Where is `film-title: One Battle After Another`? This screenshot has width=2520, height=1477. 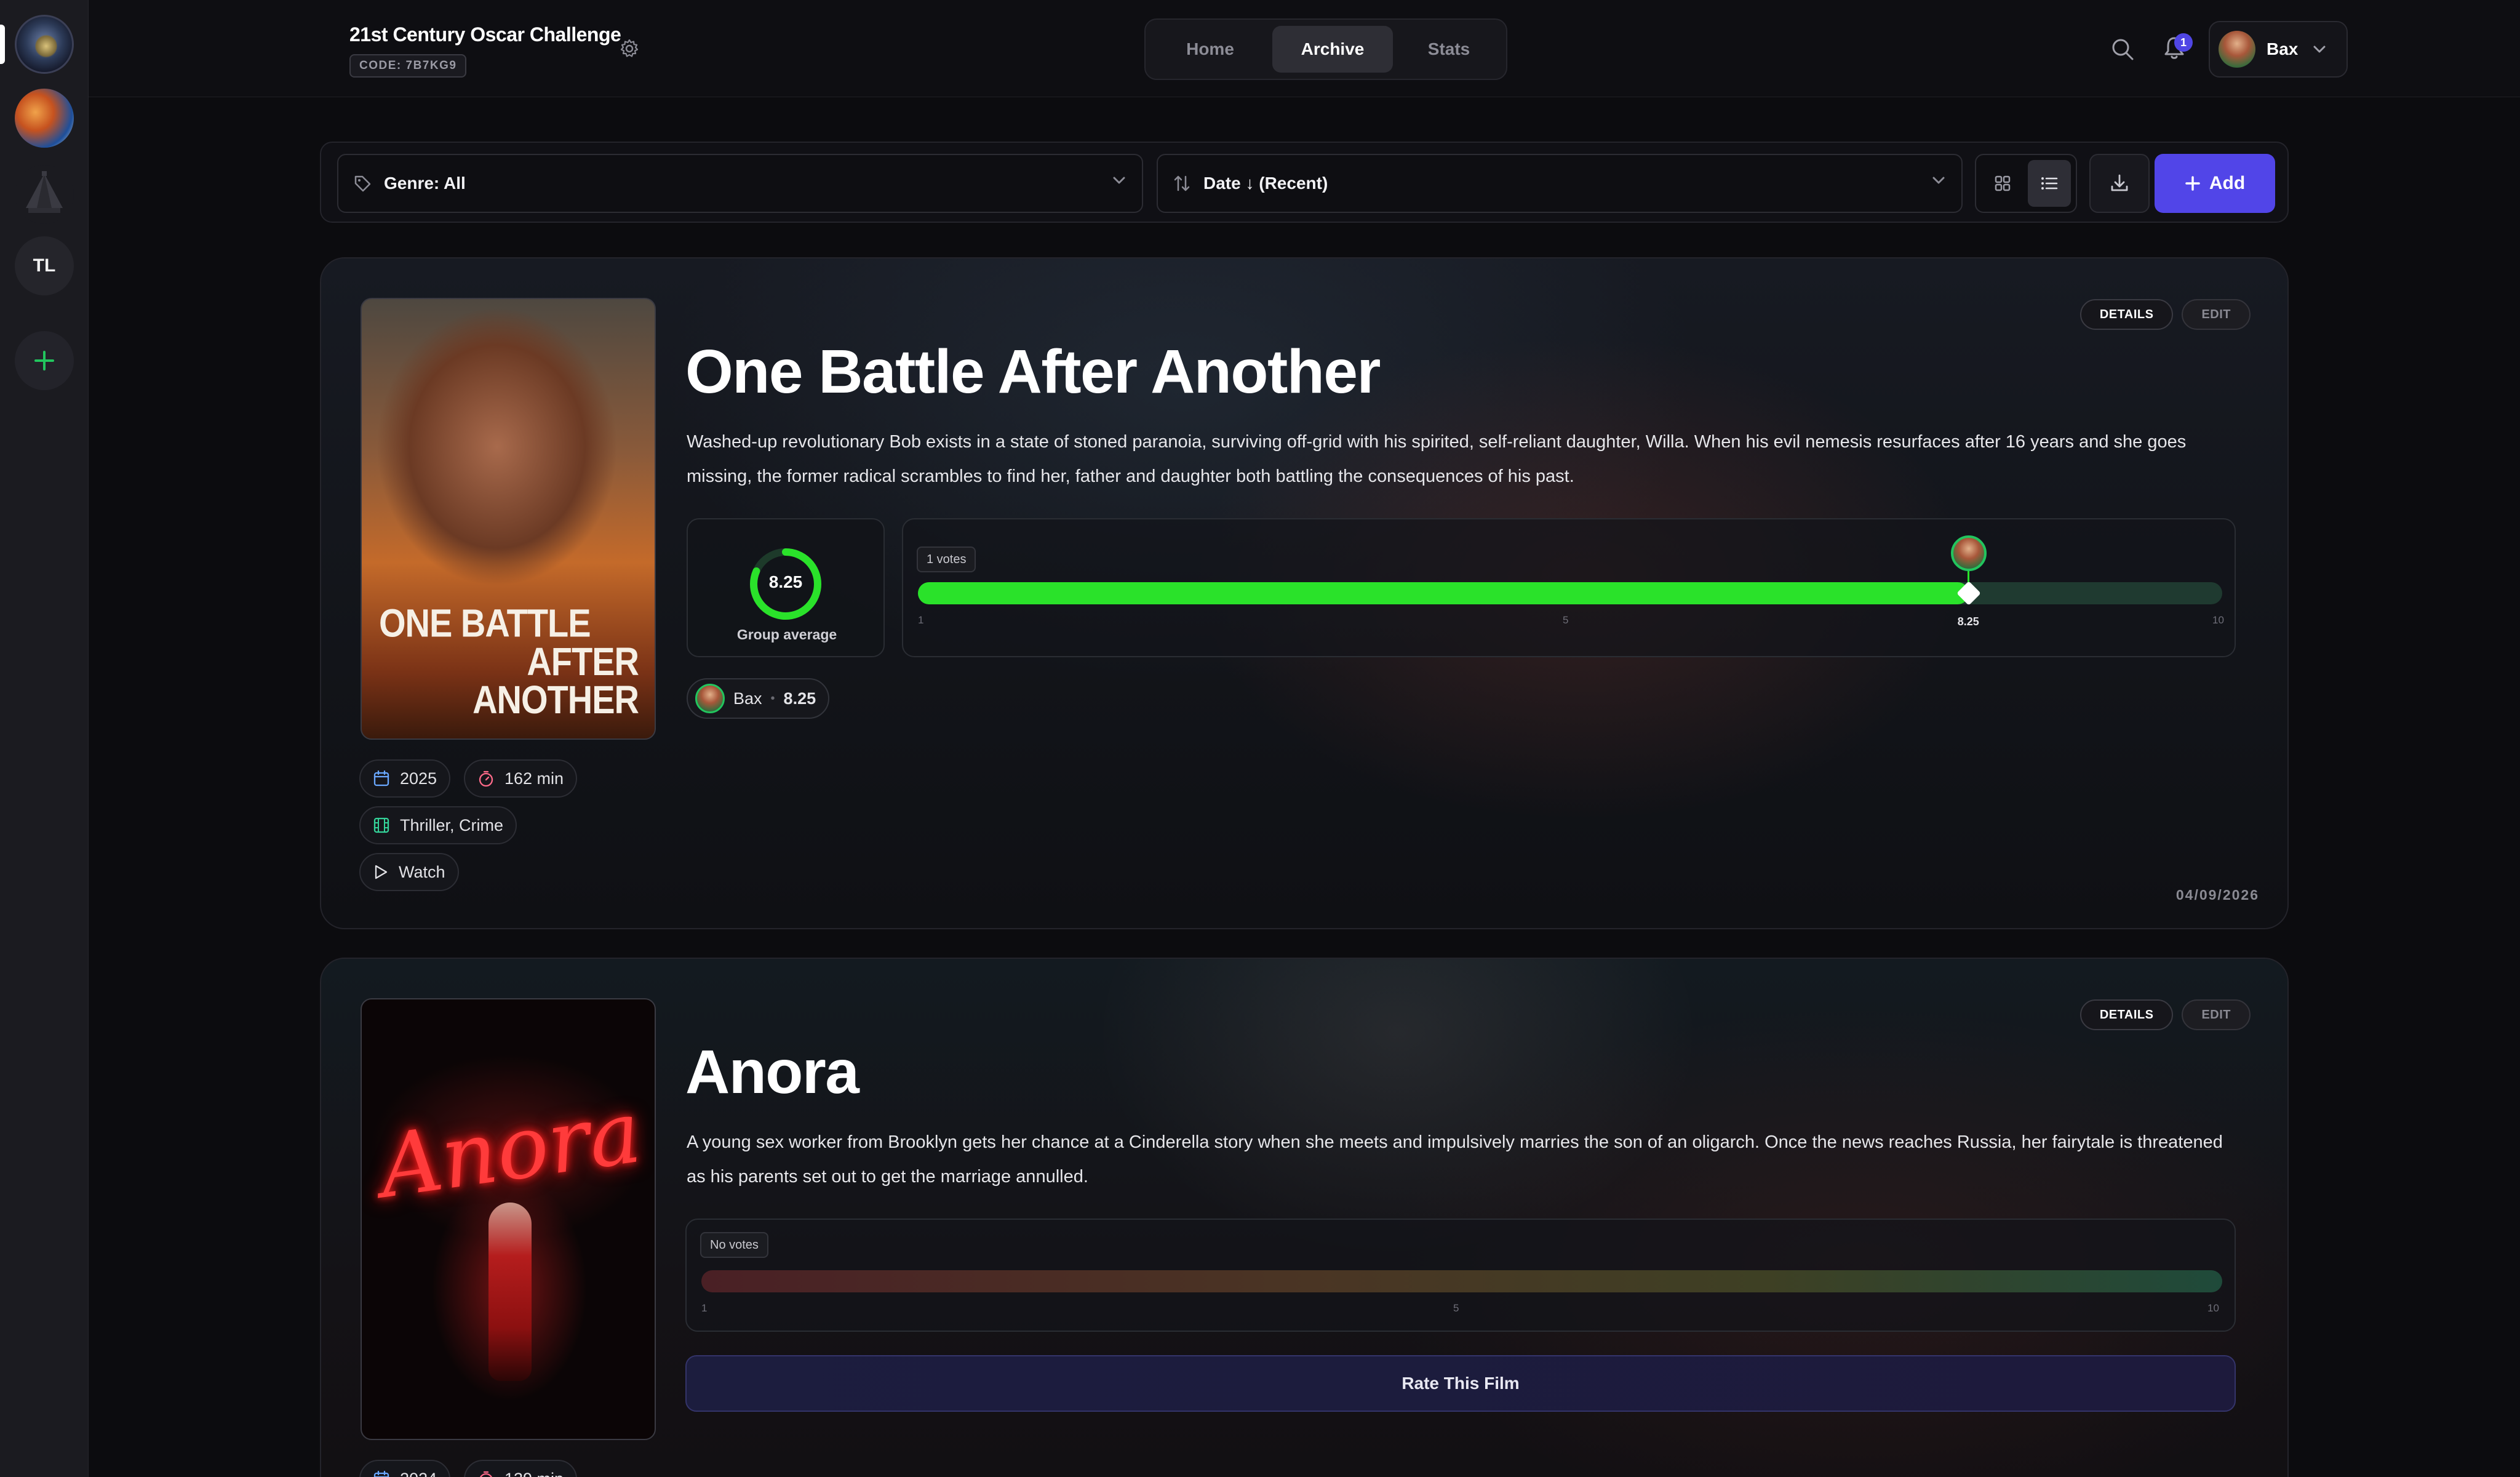 film-title: One Battle After Another is located at coordinates (1033, 371).